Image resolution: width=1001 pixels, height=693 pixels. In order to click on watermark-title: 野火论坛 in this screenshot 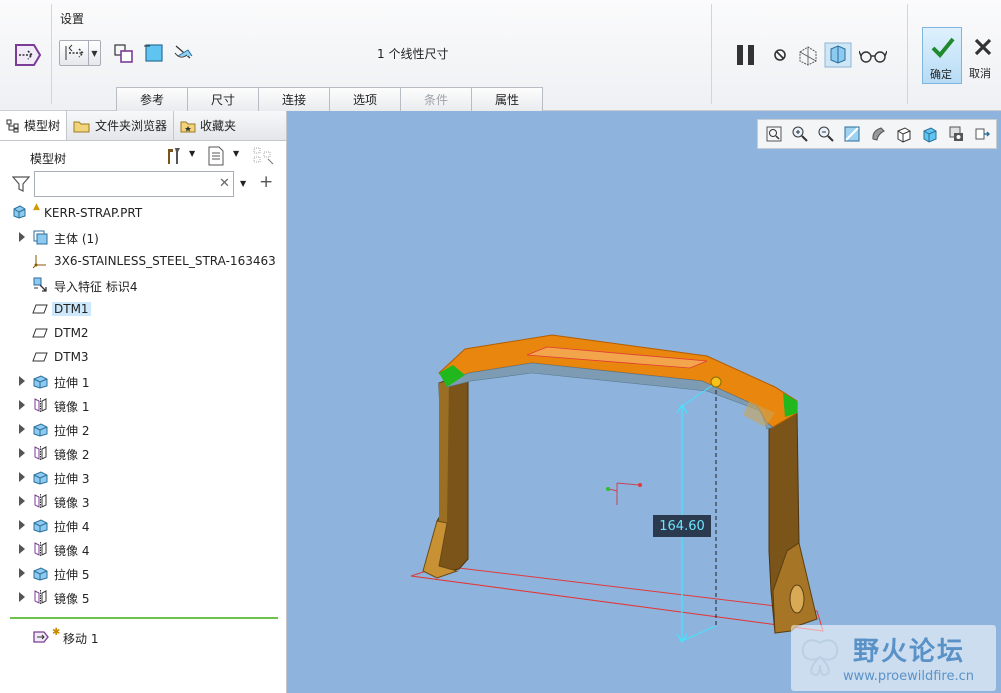, I will do `click(909, 652)`.